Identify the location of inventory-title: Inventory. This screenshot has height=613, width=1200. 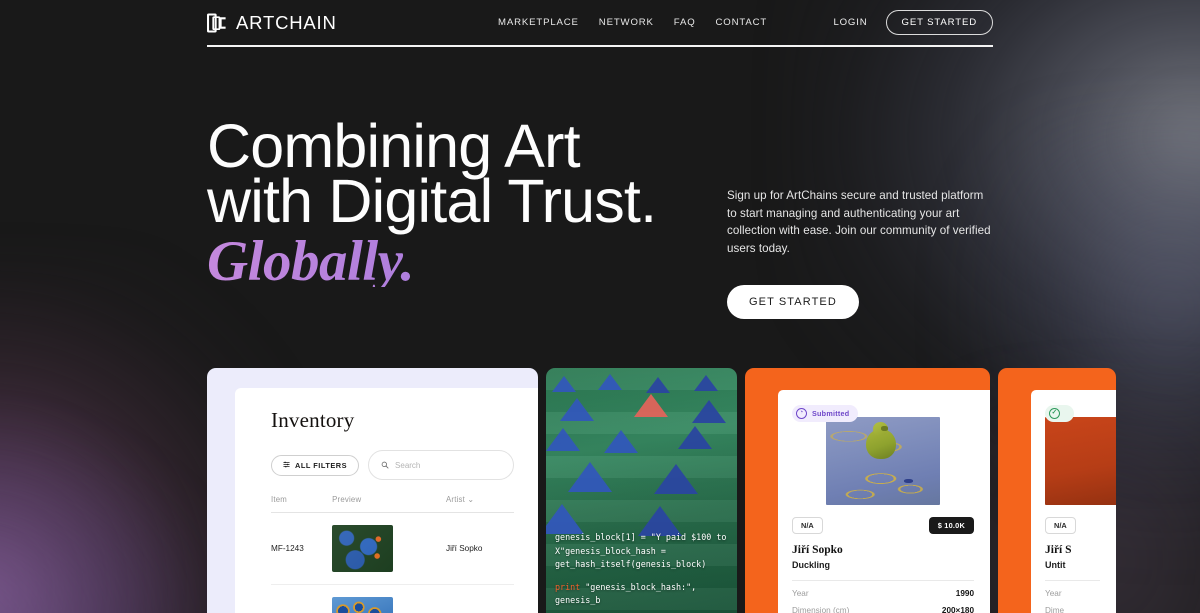
(313, 420).